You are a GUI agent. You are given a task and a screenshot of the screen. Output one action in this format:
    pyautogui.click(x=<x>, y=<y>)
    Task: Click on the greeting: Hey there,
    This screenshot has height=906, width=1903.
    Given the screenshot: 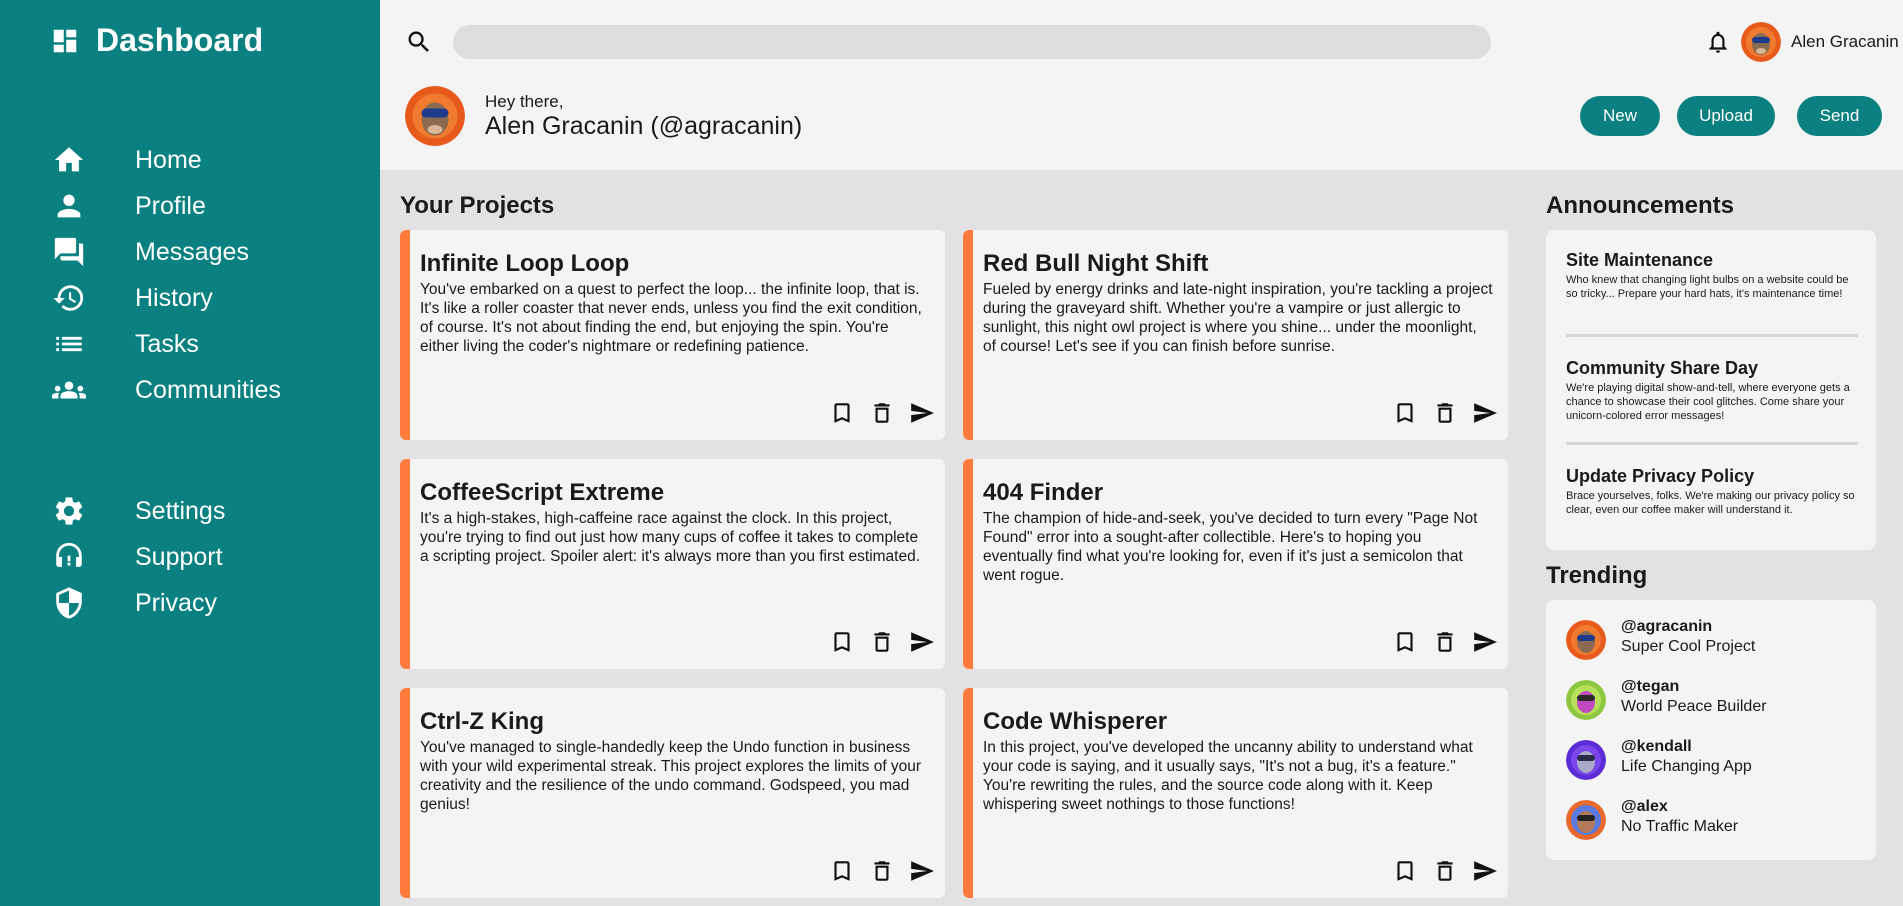 What is the action you would take?
    pyautogui.click(x=524, y=101)
    